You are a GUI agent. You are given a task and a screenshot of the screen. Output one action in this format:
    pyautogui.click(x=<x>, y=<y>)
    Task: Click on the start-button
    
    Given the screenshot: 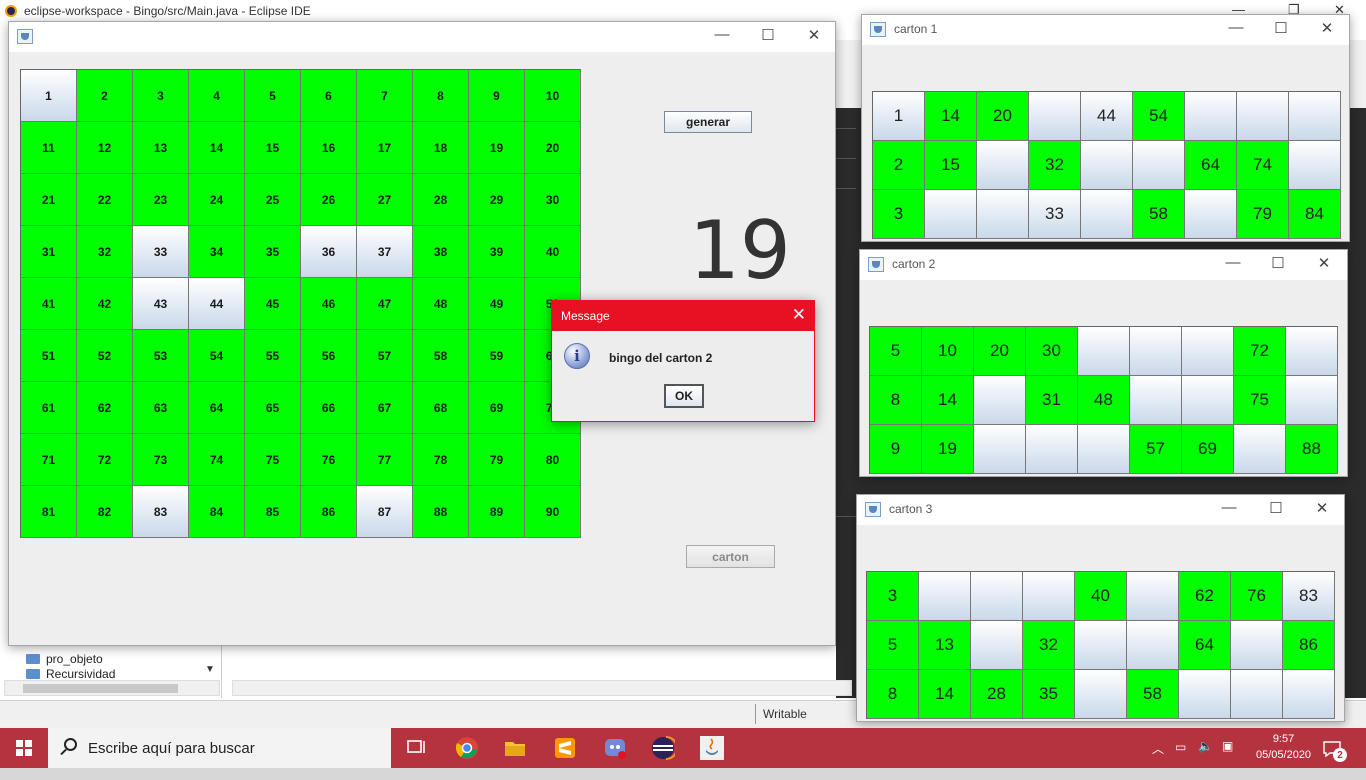 What is the action you would take?
    pyautogui.click(x=24, y=748)
    